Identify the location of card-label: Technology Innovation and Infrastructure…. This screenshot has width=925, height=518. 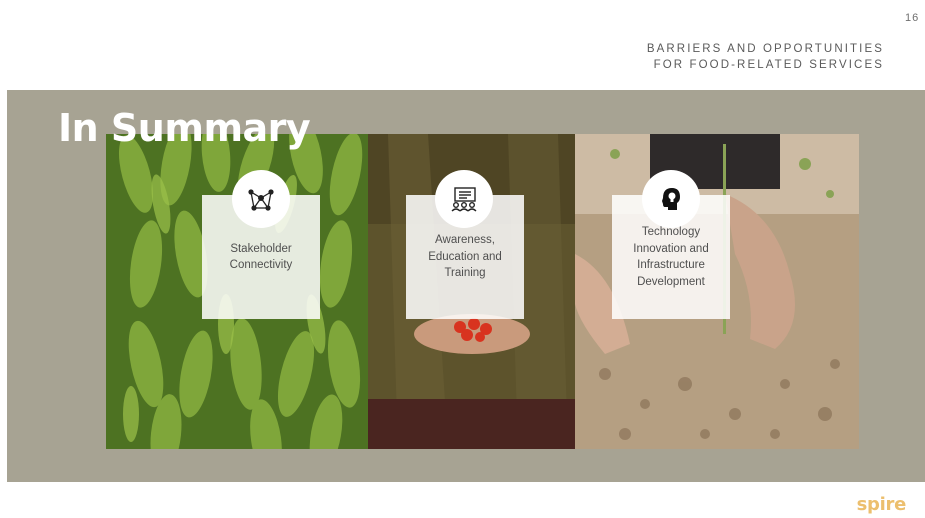
(671, 257).